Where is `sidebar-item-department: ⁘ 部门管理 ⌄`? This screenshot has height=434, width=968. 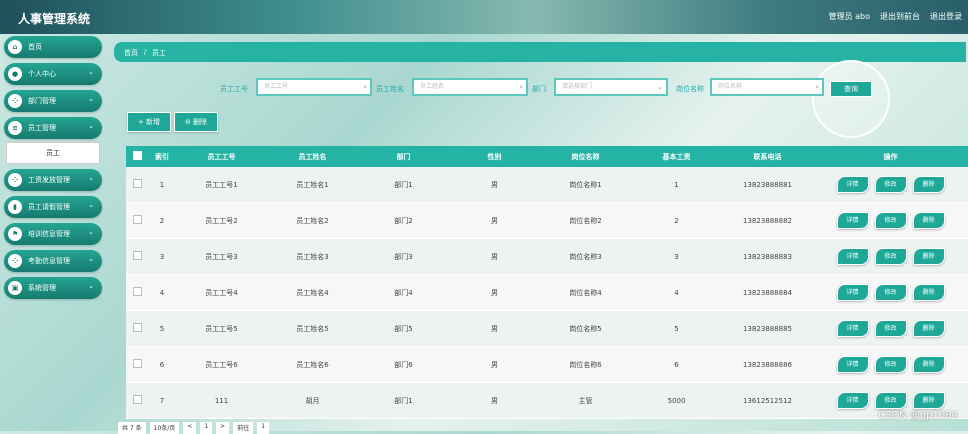 sidebar-item-department: ⁘ 部门管理 ⌄ is located at coordinates (53, 101).